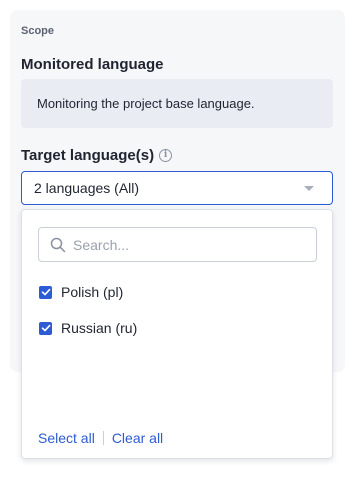 The image size is (352, 484). I want to click on monitored-language-title: Monitored language, so click(92, 64).